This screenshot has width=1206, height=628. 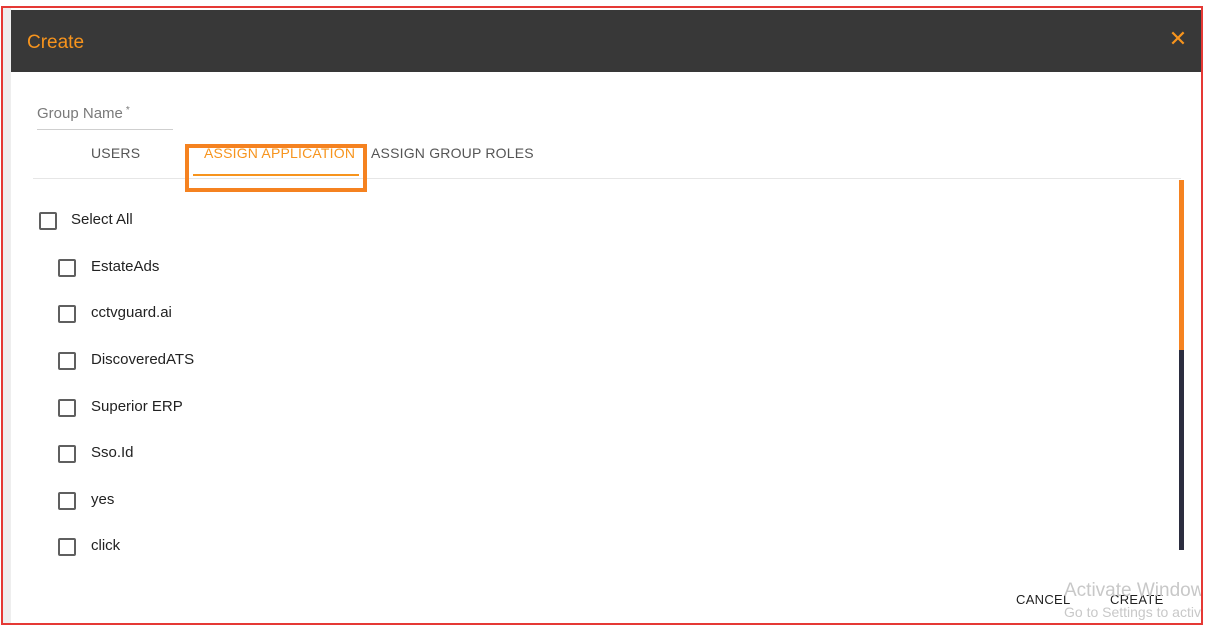 What do you see at coordinates (80, 113) in the screenshot?
I see `group-name-label: Group Name` at bounding box center [80, 113].